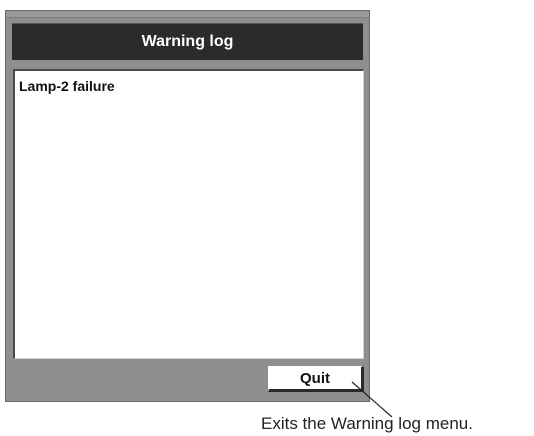 Image resolution: width=534 pixels, height=436 pixels. What do you see at coordinates (67, 86) in the screenshot?
I see `log-entry: Lamp-2 failure` at bounding box center [67, 86].